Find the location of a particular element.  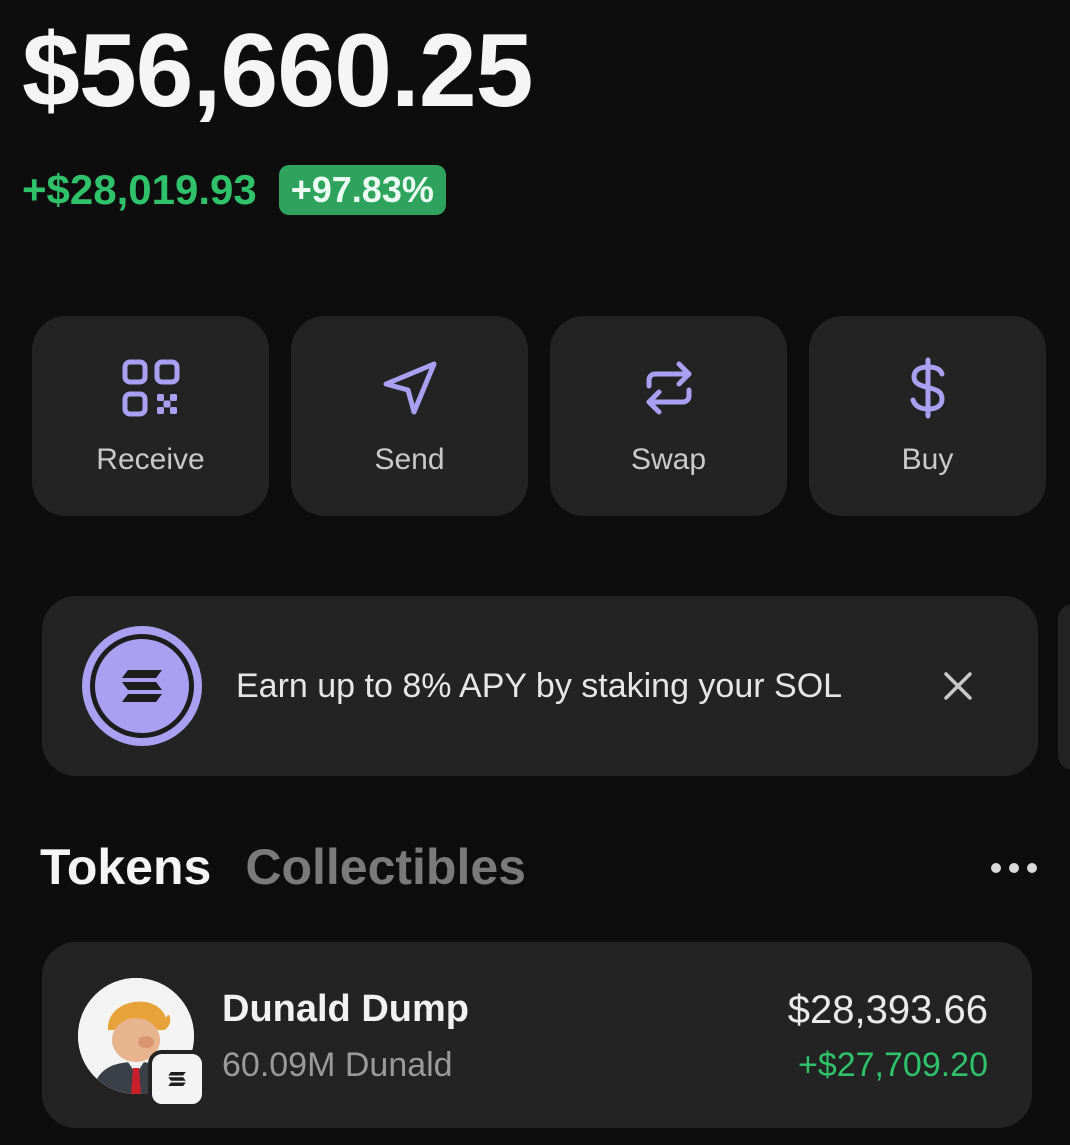

staking-banner: Earn up to 8% APY by staking your SOL is located at coordinates (540, 686).